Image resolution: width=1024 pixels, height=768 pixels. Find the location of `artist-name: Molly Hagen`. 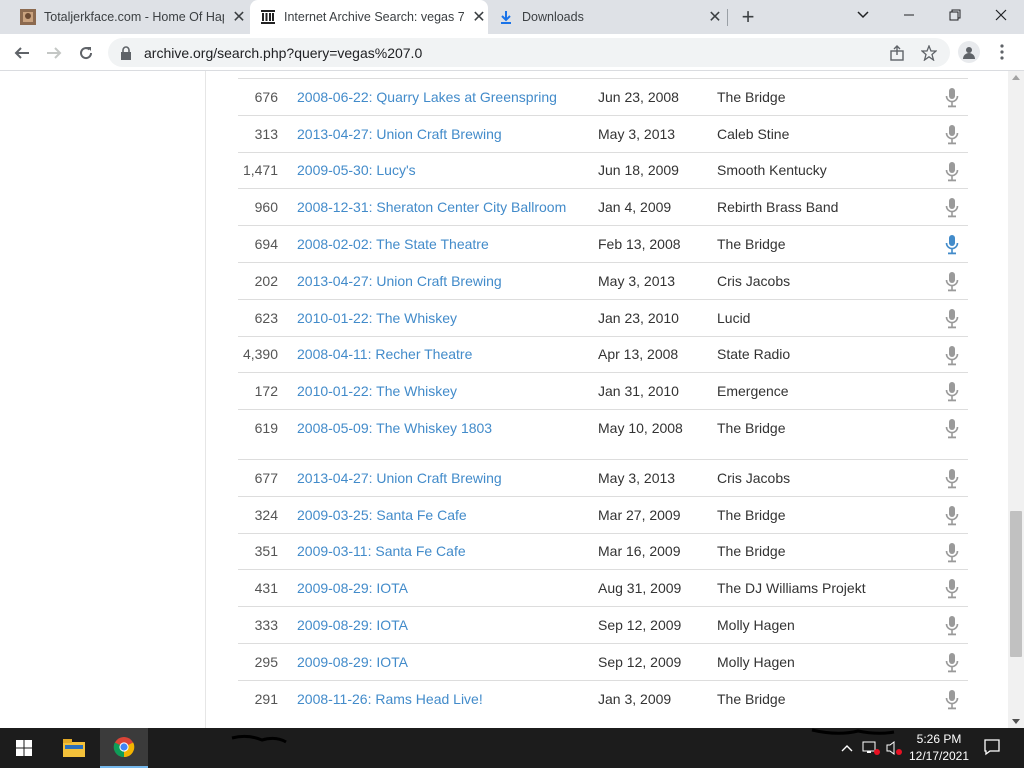

artist-name: Molly Hagen is located at coordinates (756, 661).